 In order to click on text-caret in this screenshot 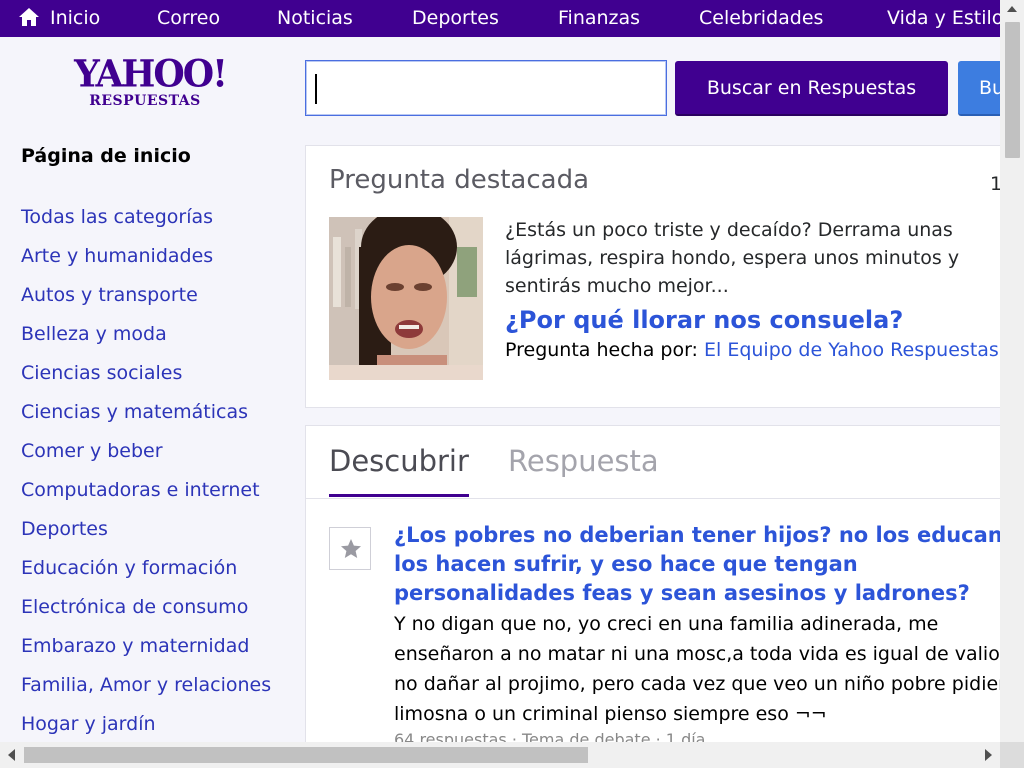, I will do `click(316, 89)`.